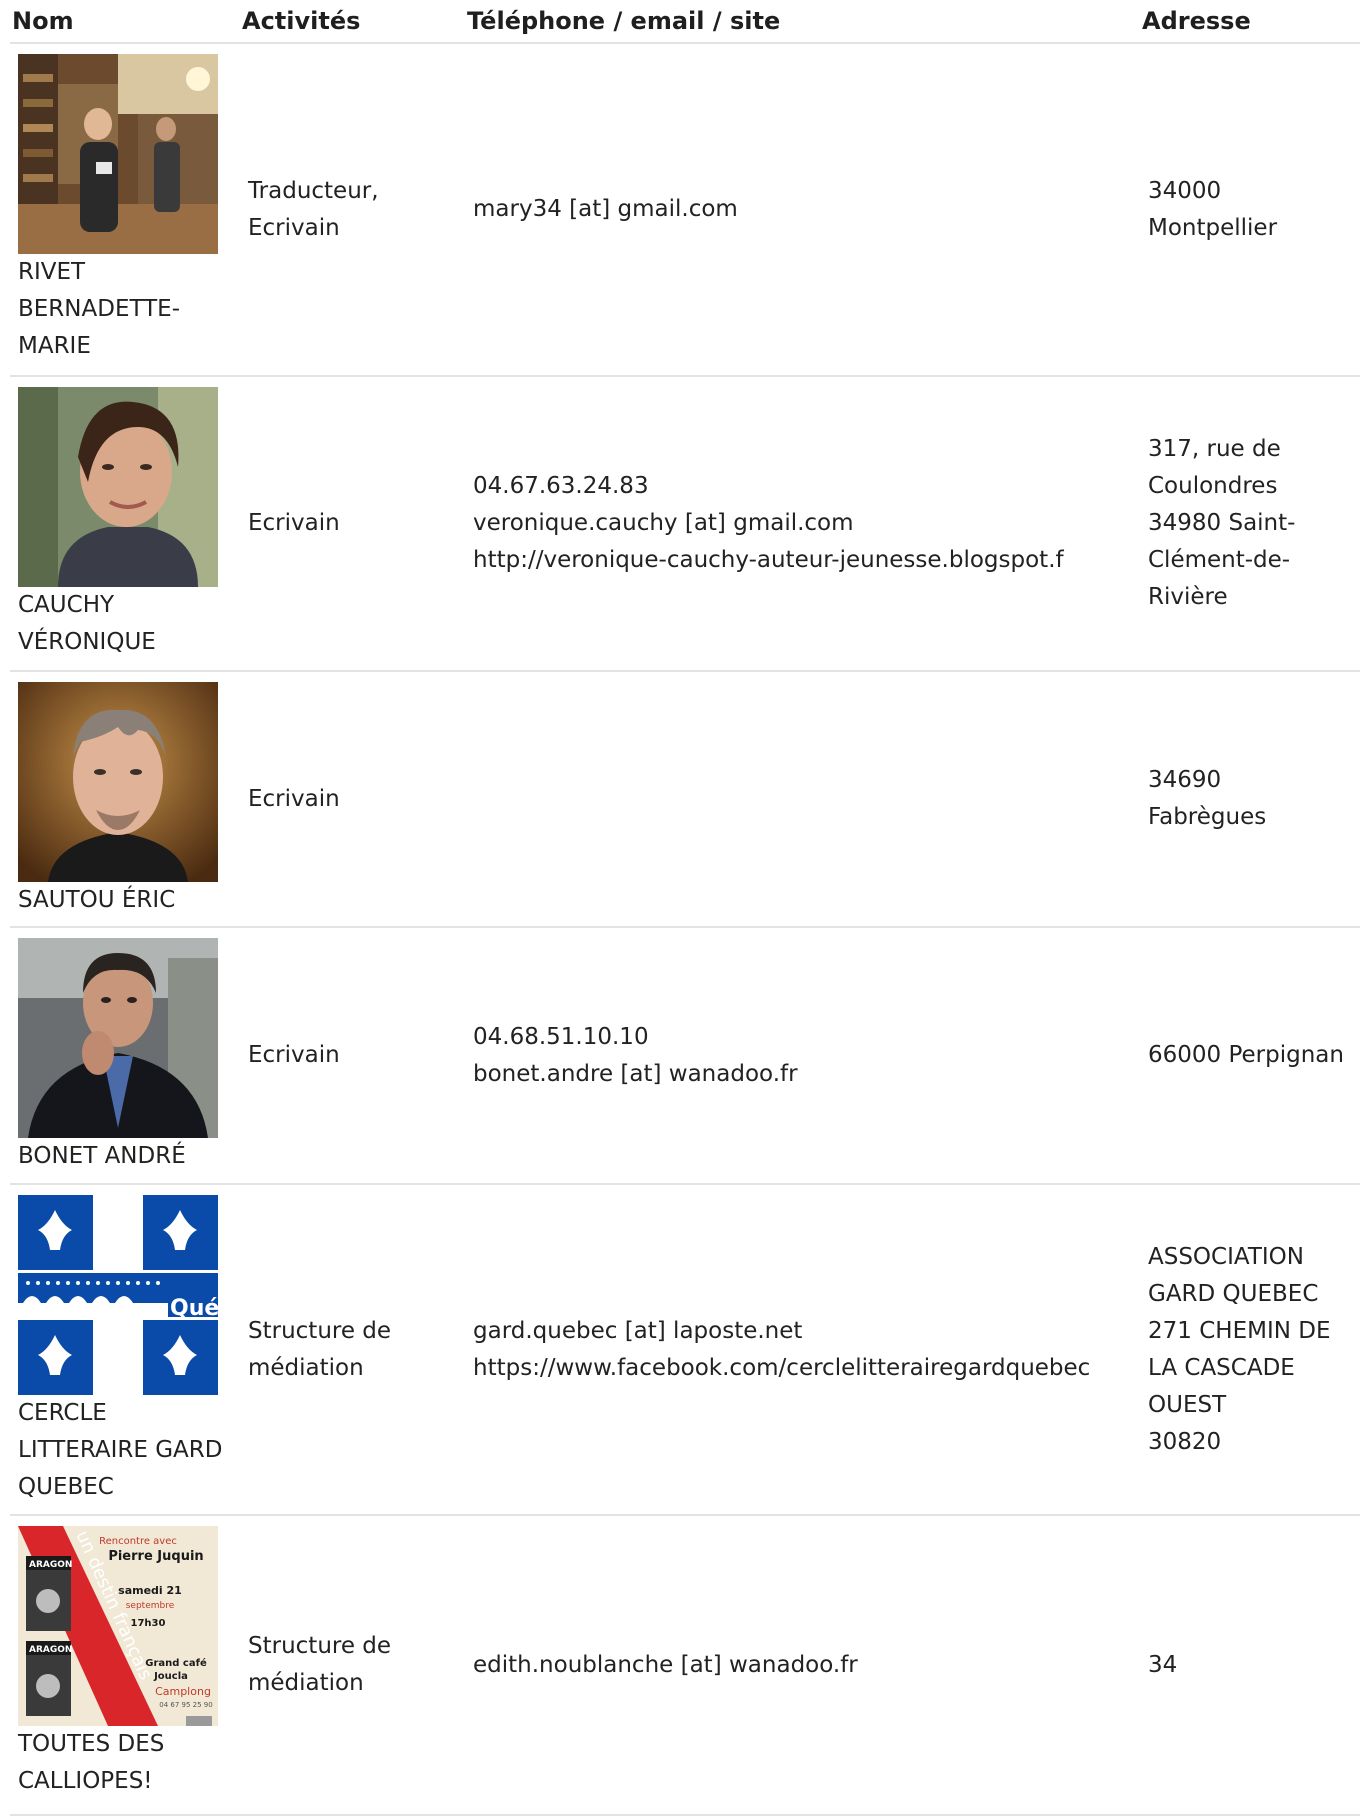 This screenshot has height=1816, width=1368. Describe the element at coordinates (66, 605) in the screenshot. I see `name-line: CAUCHY` at that location.